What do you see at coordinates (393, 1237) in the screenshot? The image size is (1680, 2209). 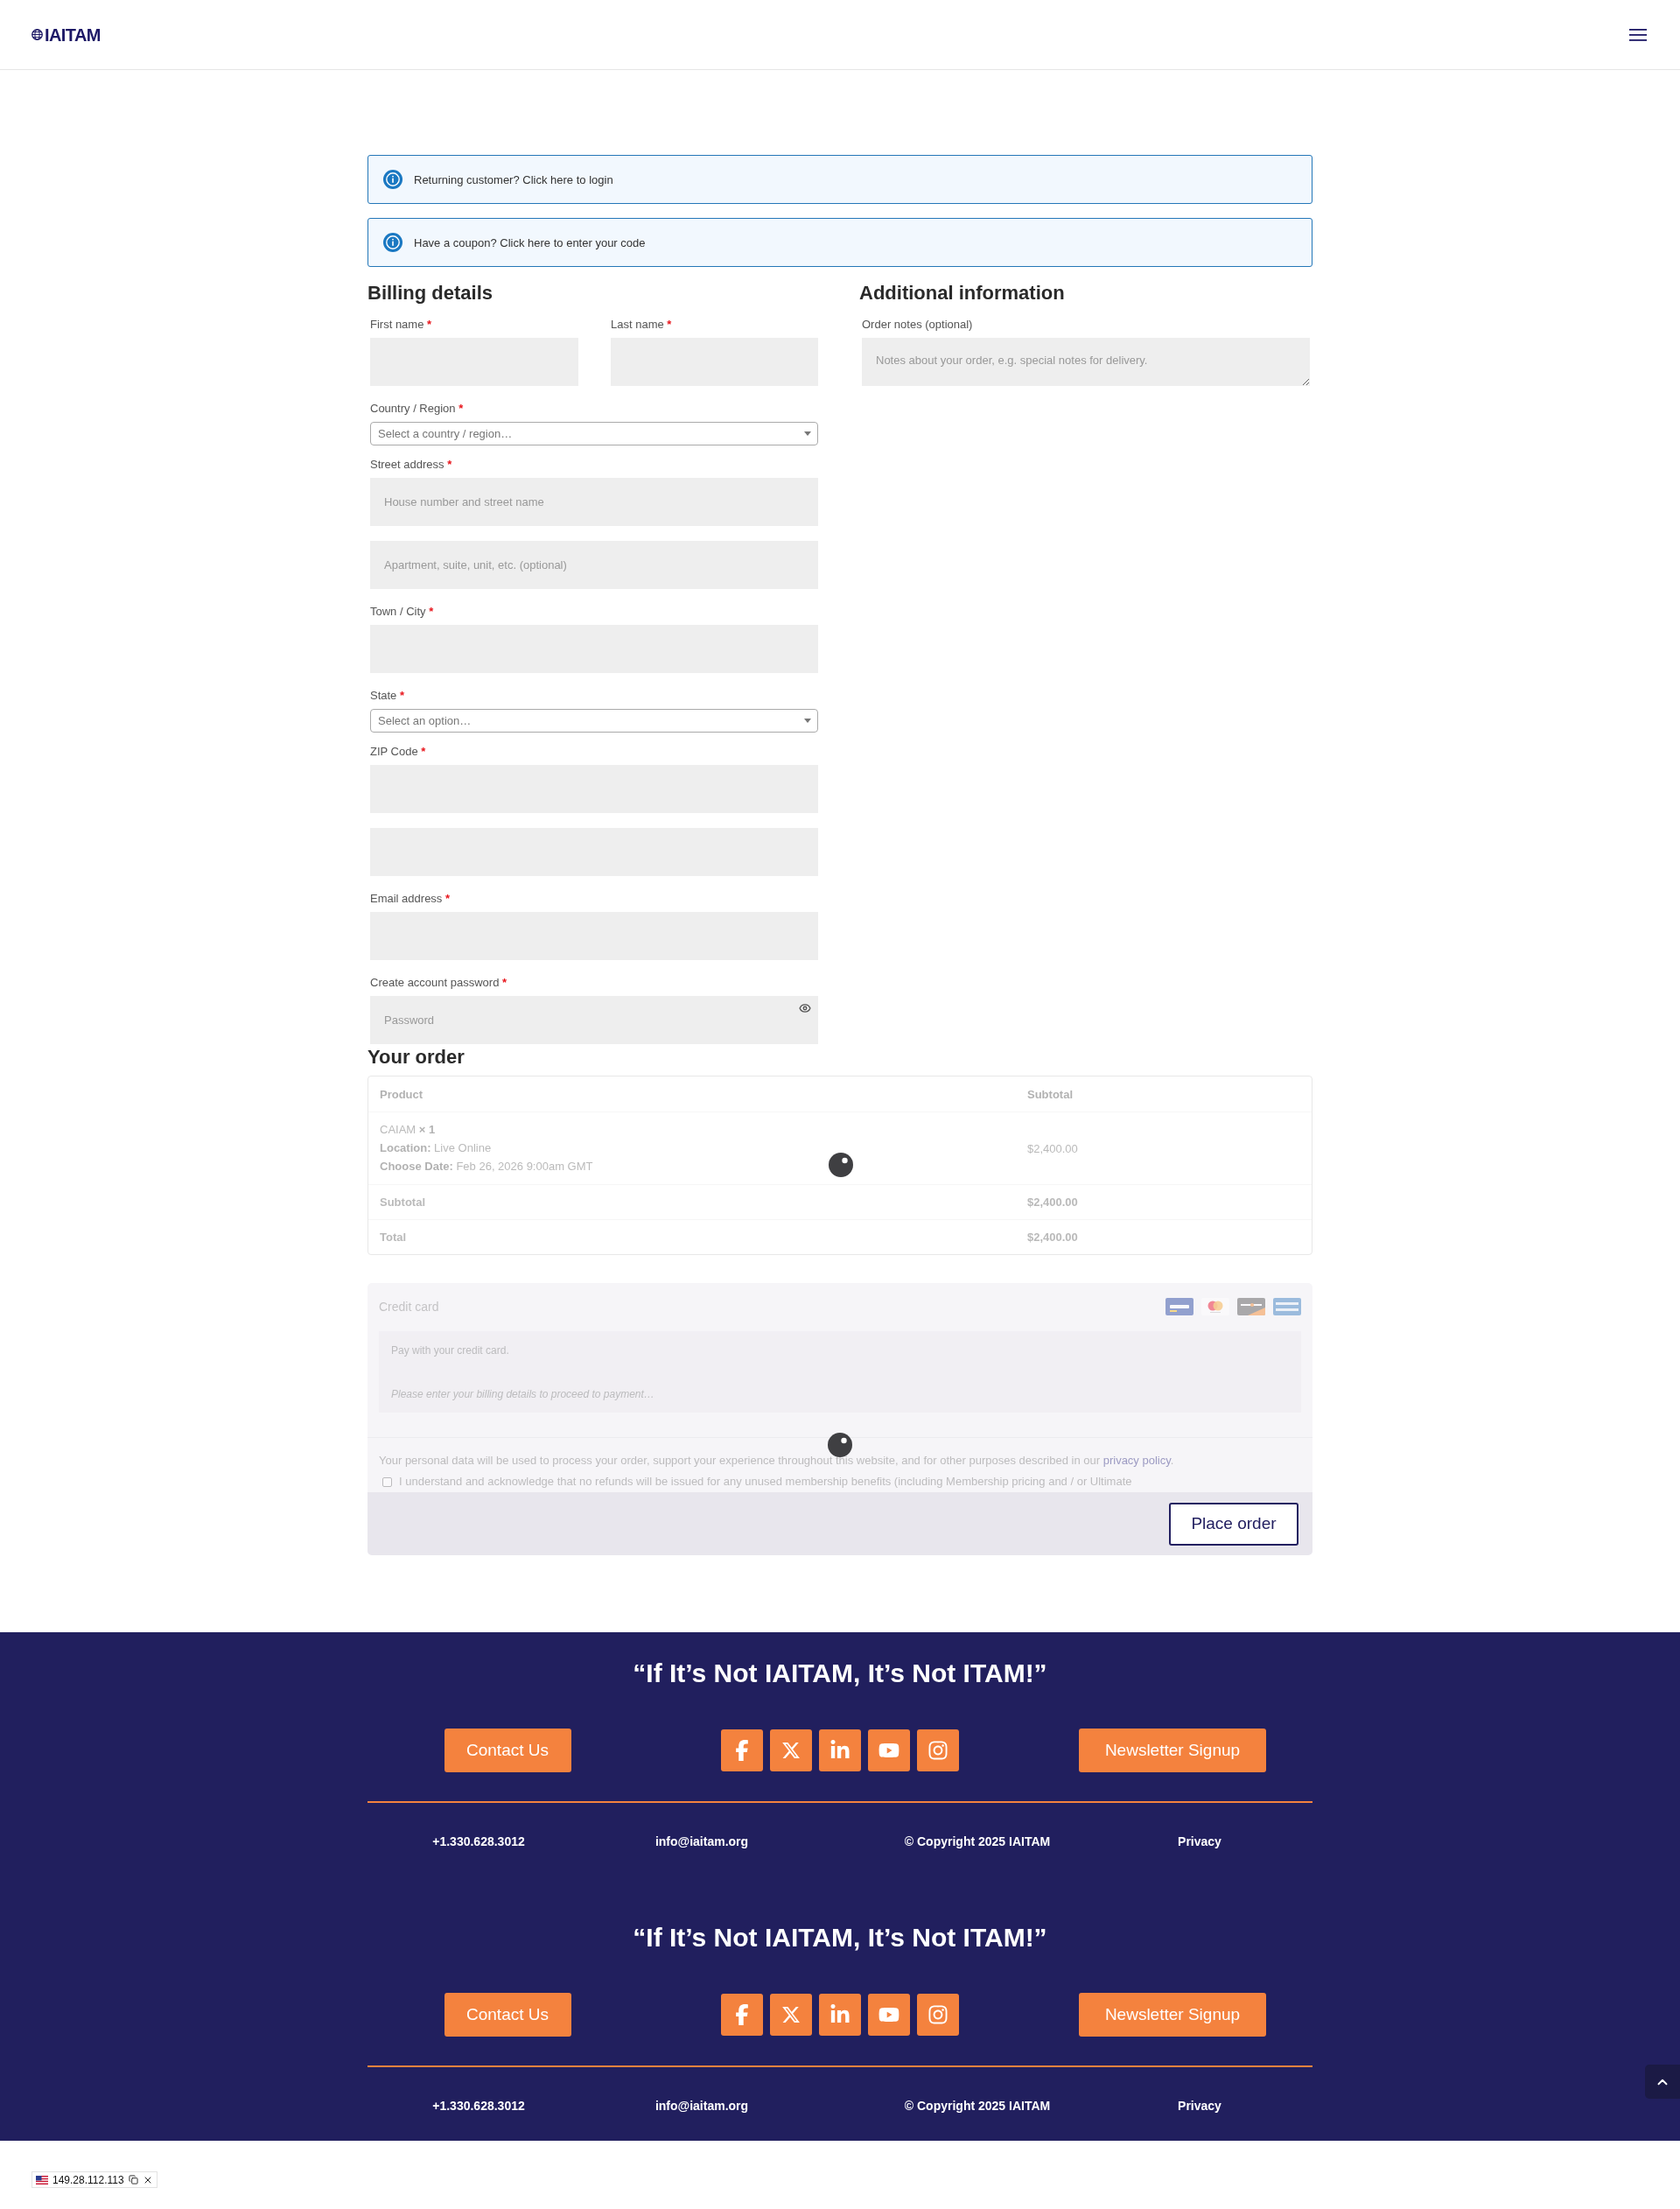 I see `table-cell-text: Total` at bounding box center [393, 1237].